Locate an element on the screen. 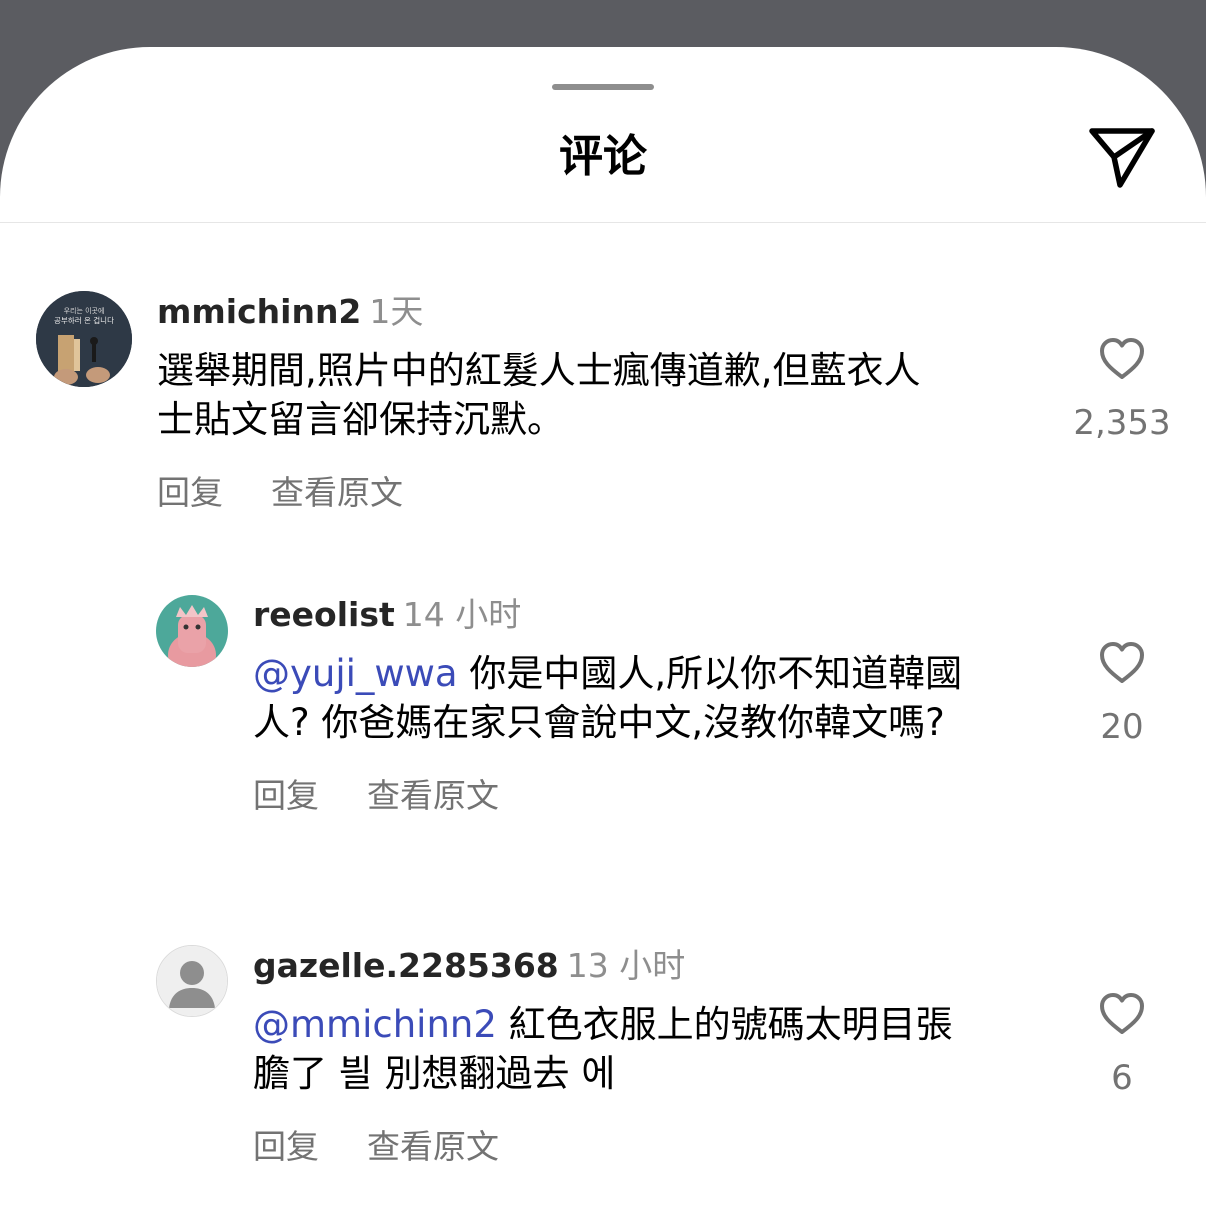 The height and width of the screenshot is (1211, 1206). share-button is located at coordinates (1122, 156).